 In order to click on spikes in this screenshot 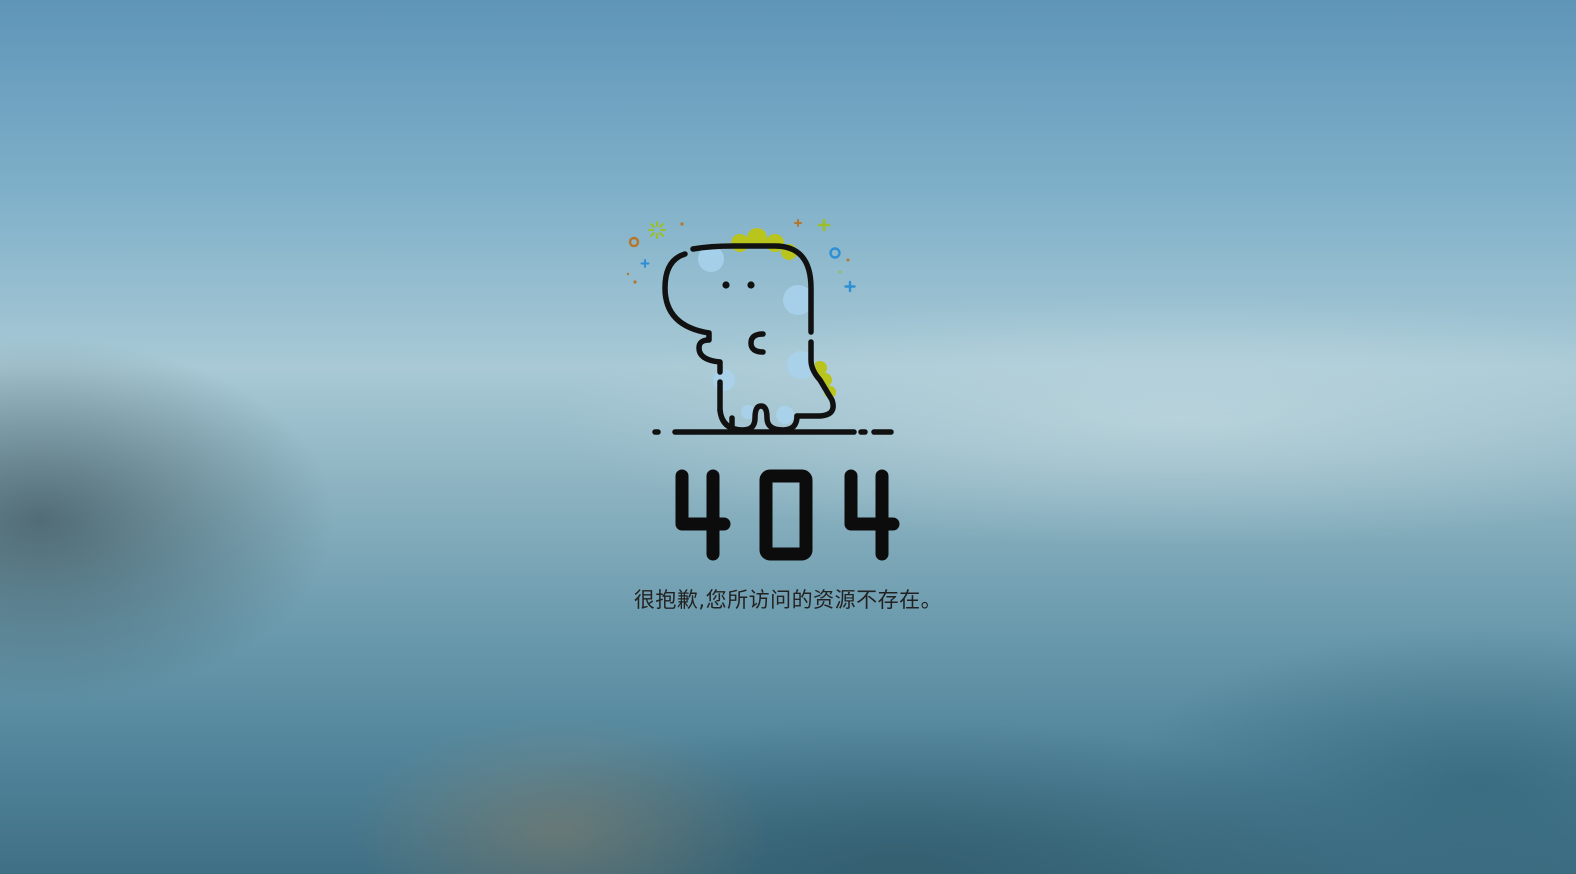, I will do `click(783, 313)`.